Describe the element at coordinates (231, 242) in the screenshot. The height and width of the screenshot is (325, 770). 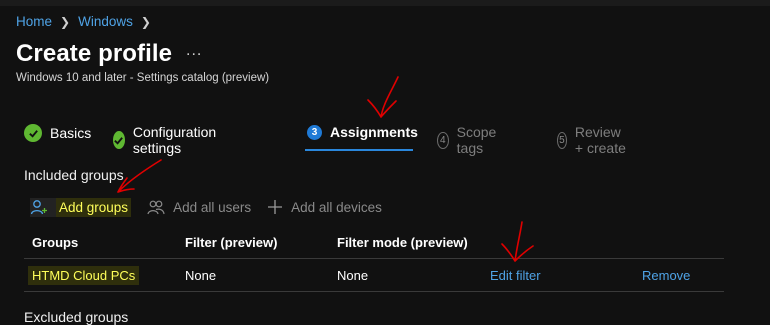
I see `column-header-filter: Filter (preview)` at that location.